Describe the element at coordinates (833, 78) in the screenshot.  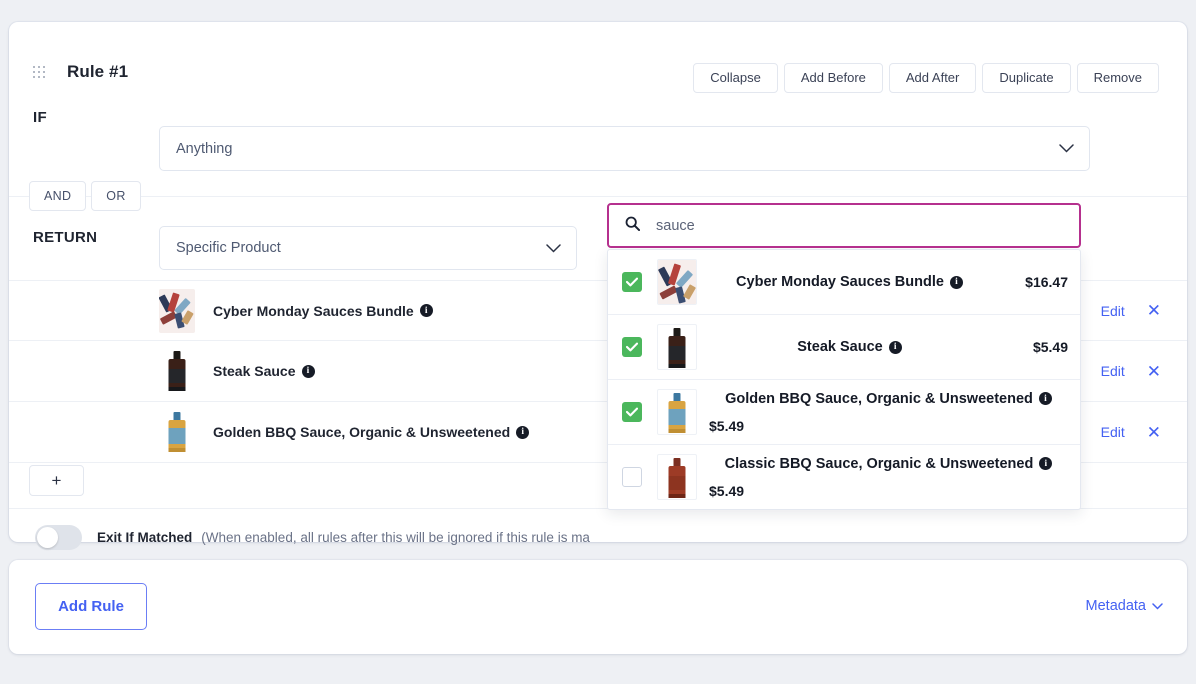
I see `add-before-button: Add Before` at that location.